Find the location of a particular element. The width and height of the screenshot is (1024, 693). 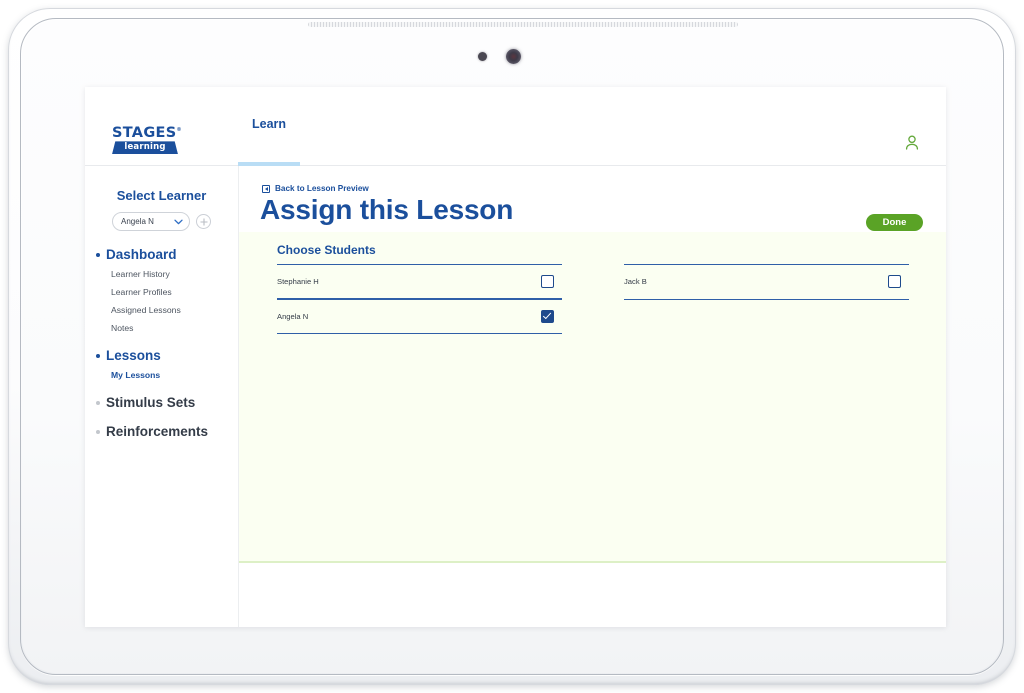

learner-control-row: Angela N is located at coordinates (161, 221).